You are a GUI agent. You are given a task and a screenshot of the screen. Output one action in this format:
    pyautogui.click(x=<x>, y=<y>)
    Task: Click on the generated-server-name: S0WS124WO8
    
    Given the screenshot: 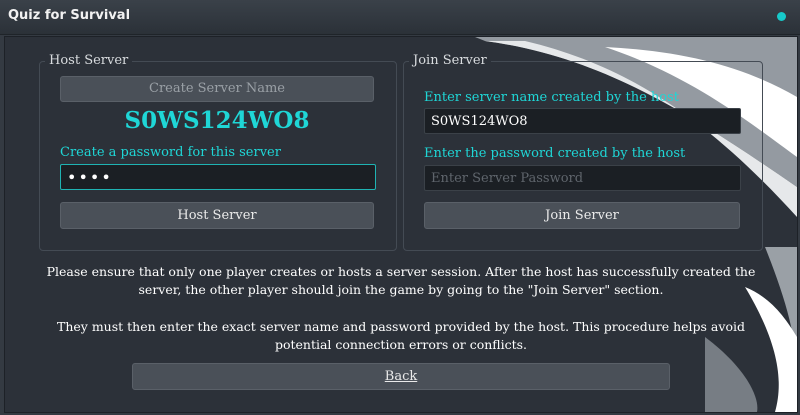 What is the action you would take?
    pyautogui.click(x=217, y=120)
    